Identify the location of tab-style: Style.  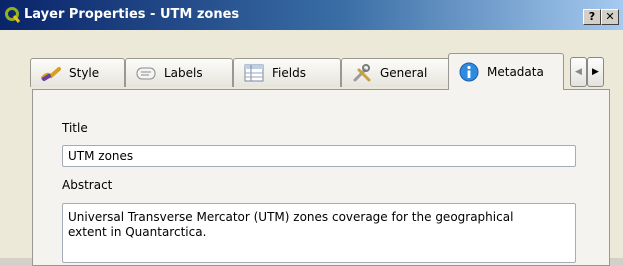
(77, 72).